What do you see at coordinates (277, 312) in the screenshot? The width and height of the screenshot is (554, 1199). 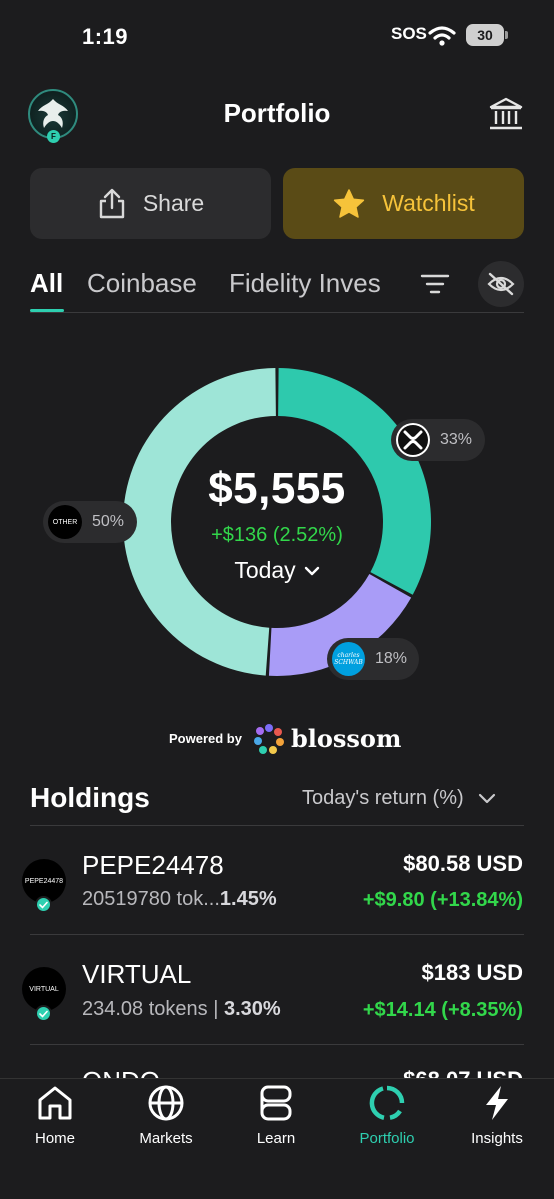 I see `tabs-divider` at bounding box center [277, 312].